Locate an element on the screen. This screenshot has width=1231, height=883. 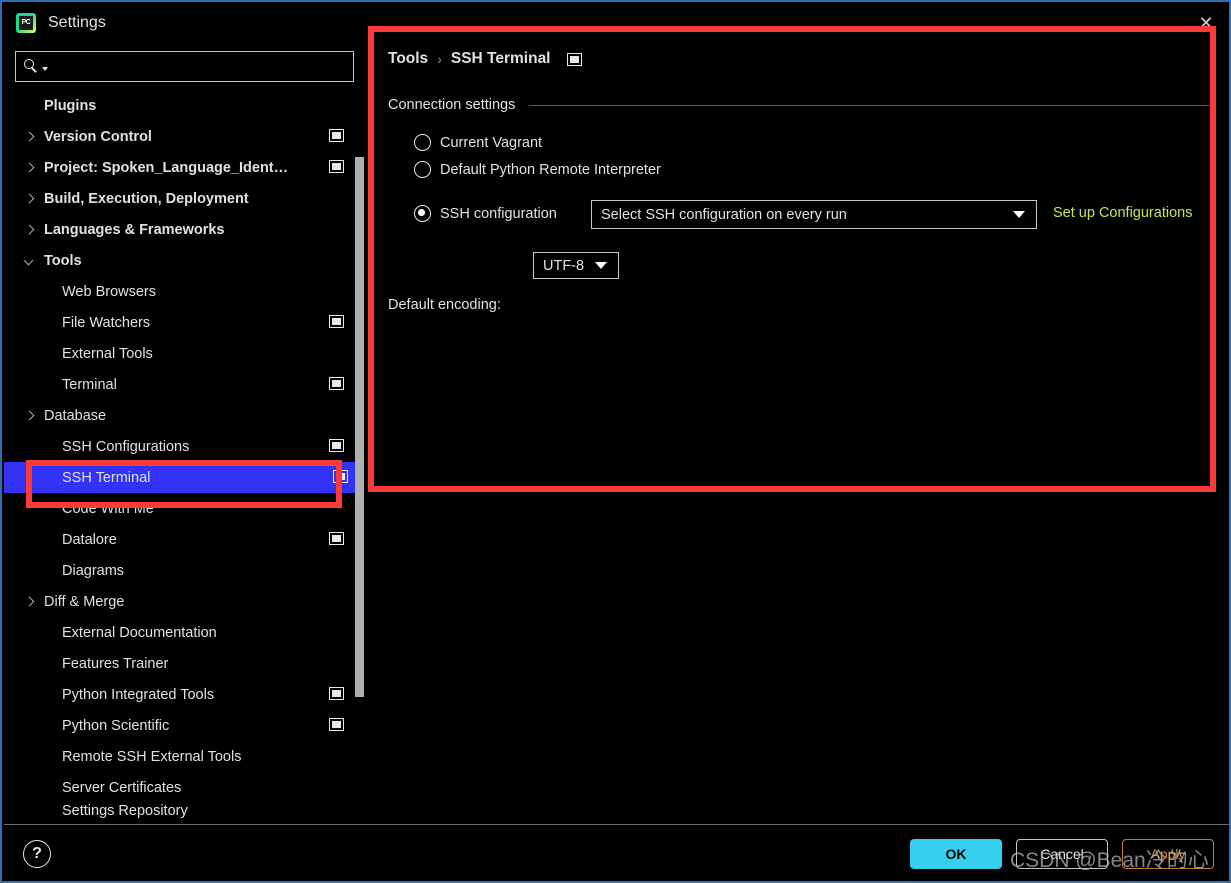
sidebar-item-label: Features Trainer is located at coordinates (115, 663).